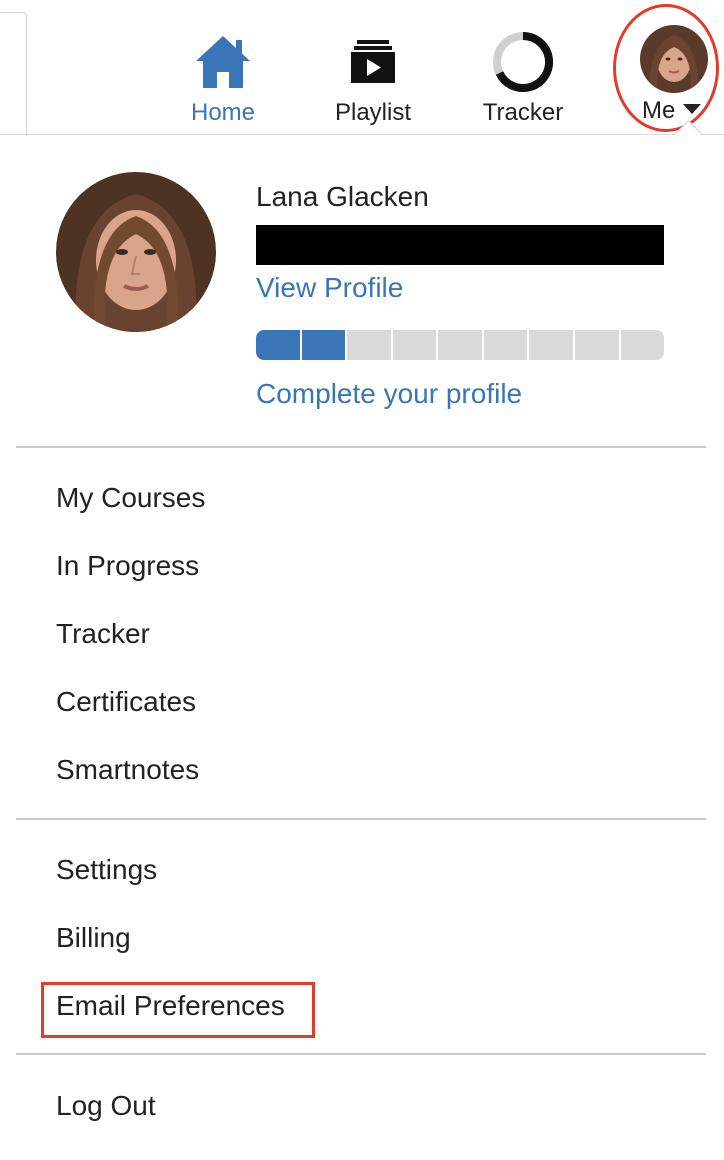 This screenshot has height=1160, width=724. I want to click on menu-item-in-progress: In Progress, so click(127, 566).